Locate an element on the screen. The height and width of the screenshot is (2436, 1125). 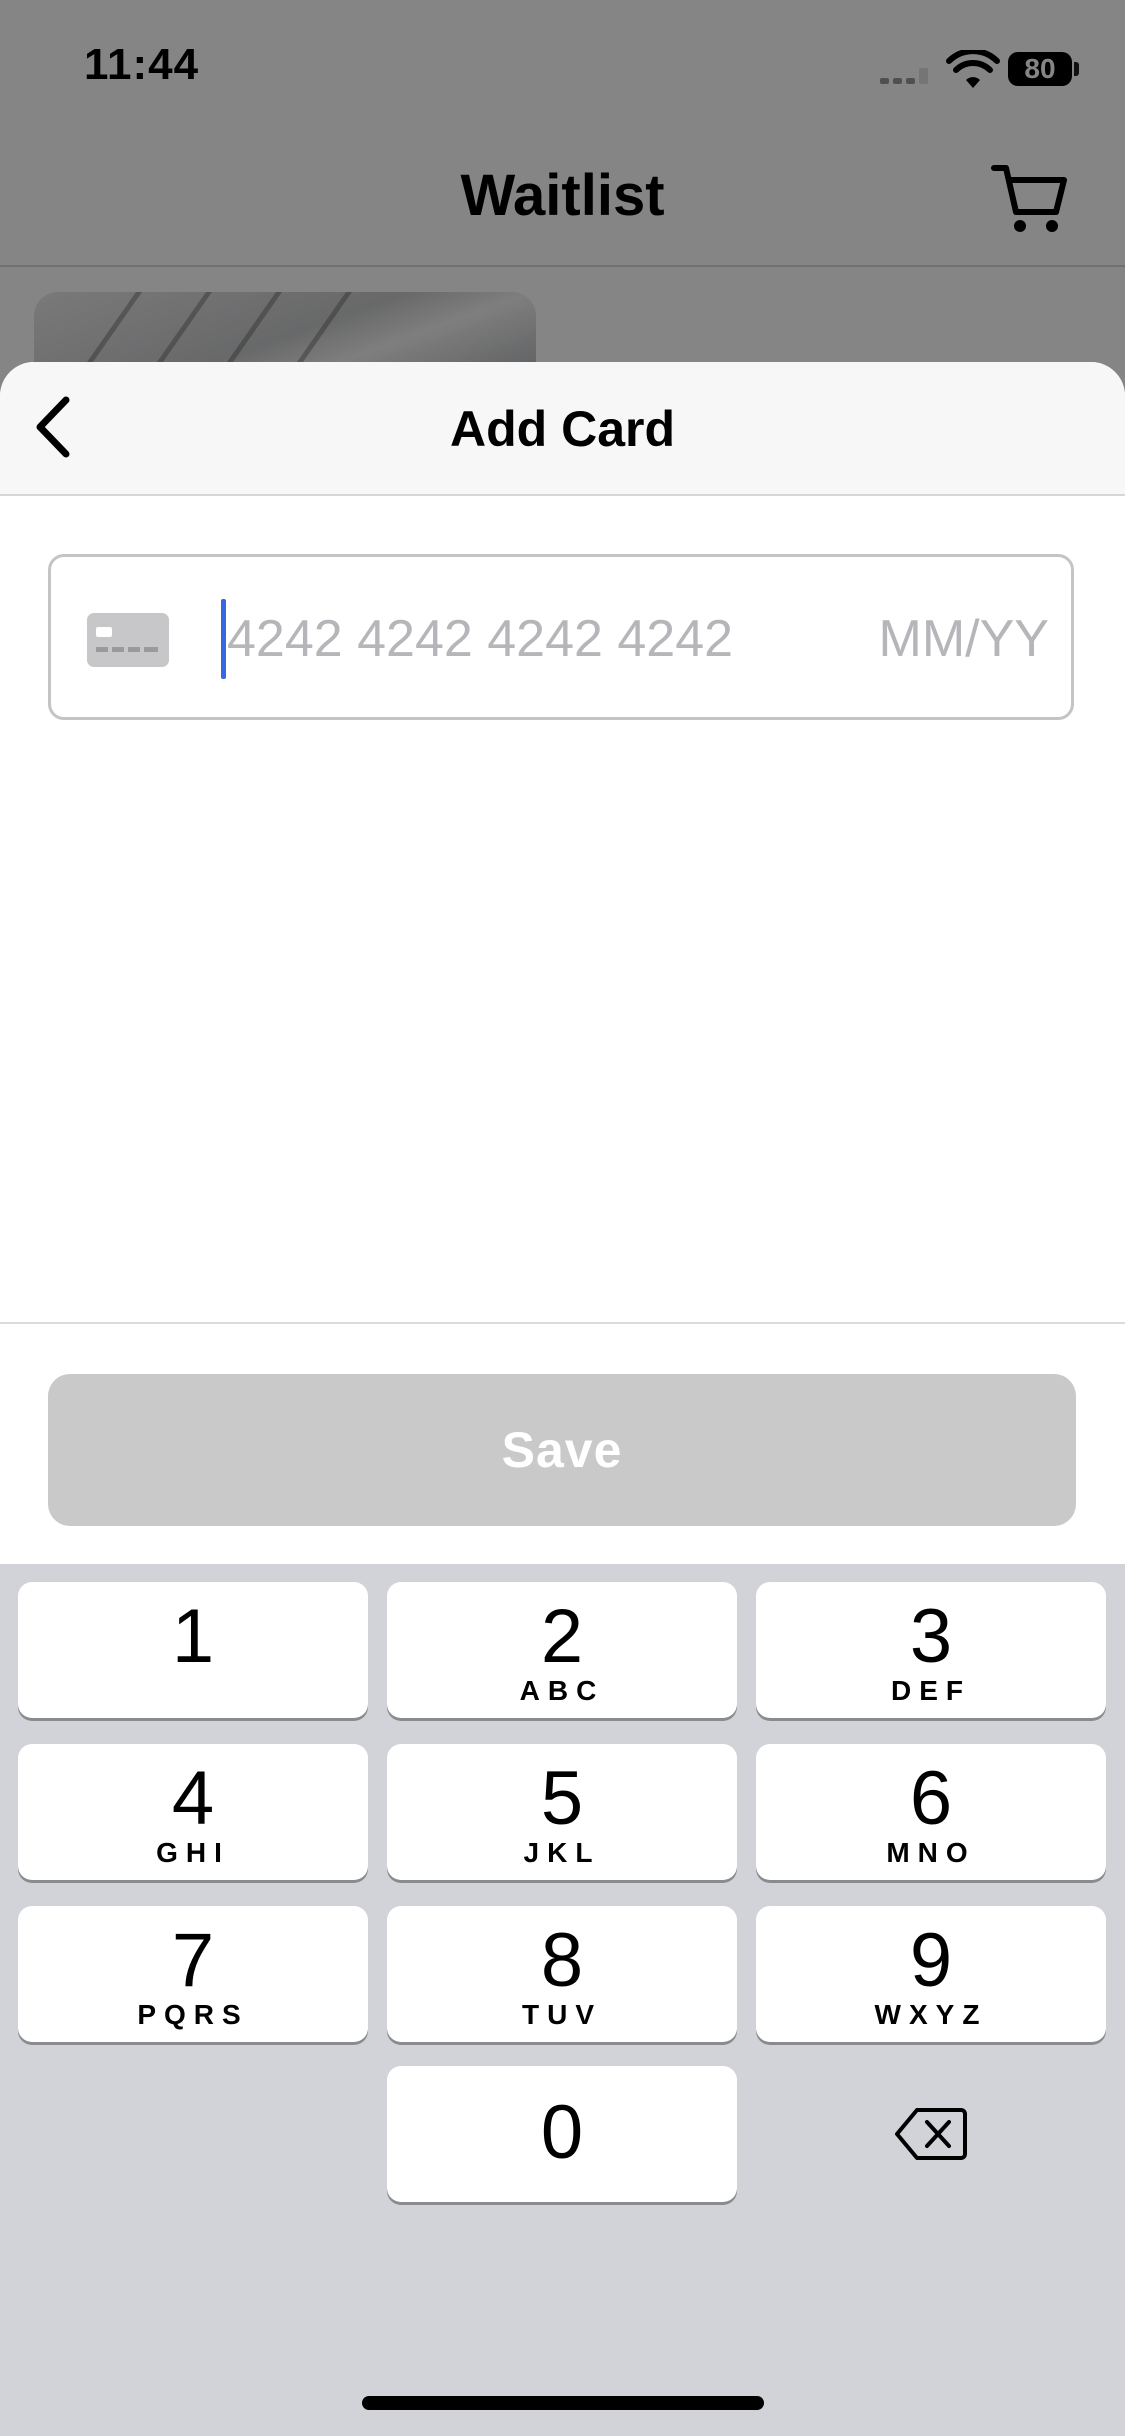
key-9: 9 WXYZ is located at coordinates (931, 1974).